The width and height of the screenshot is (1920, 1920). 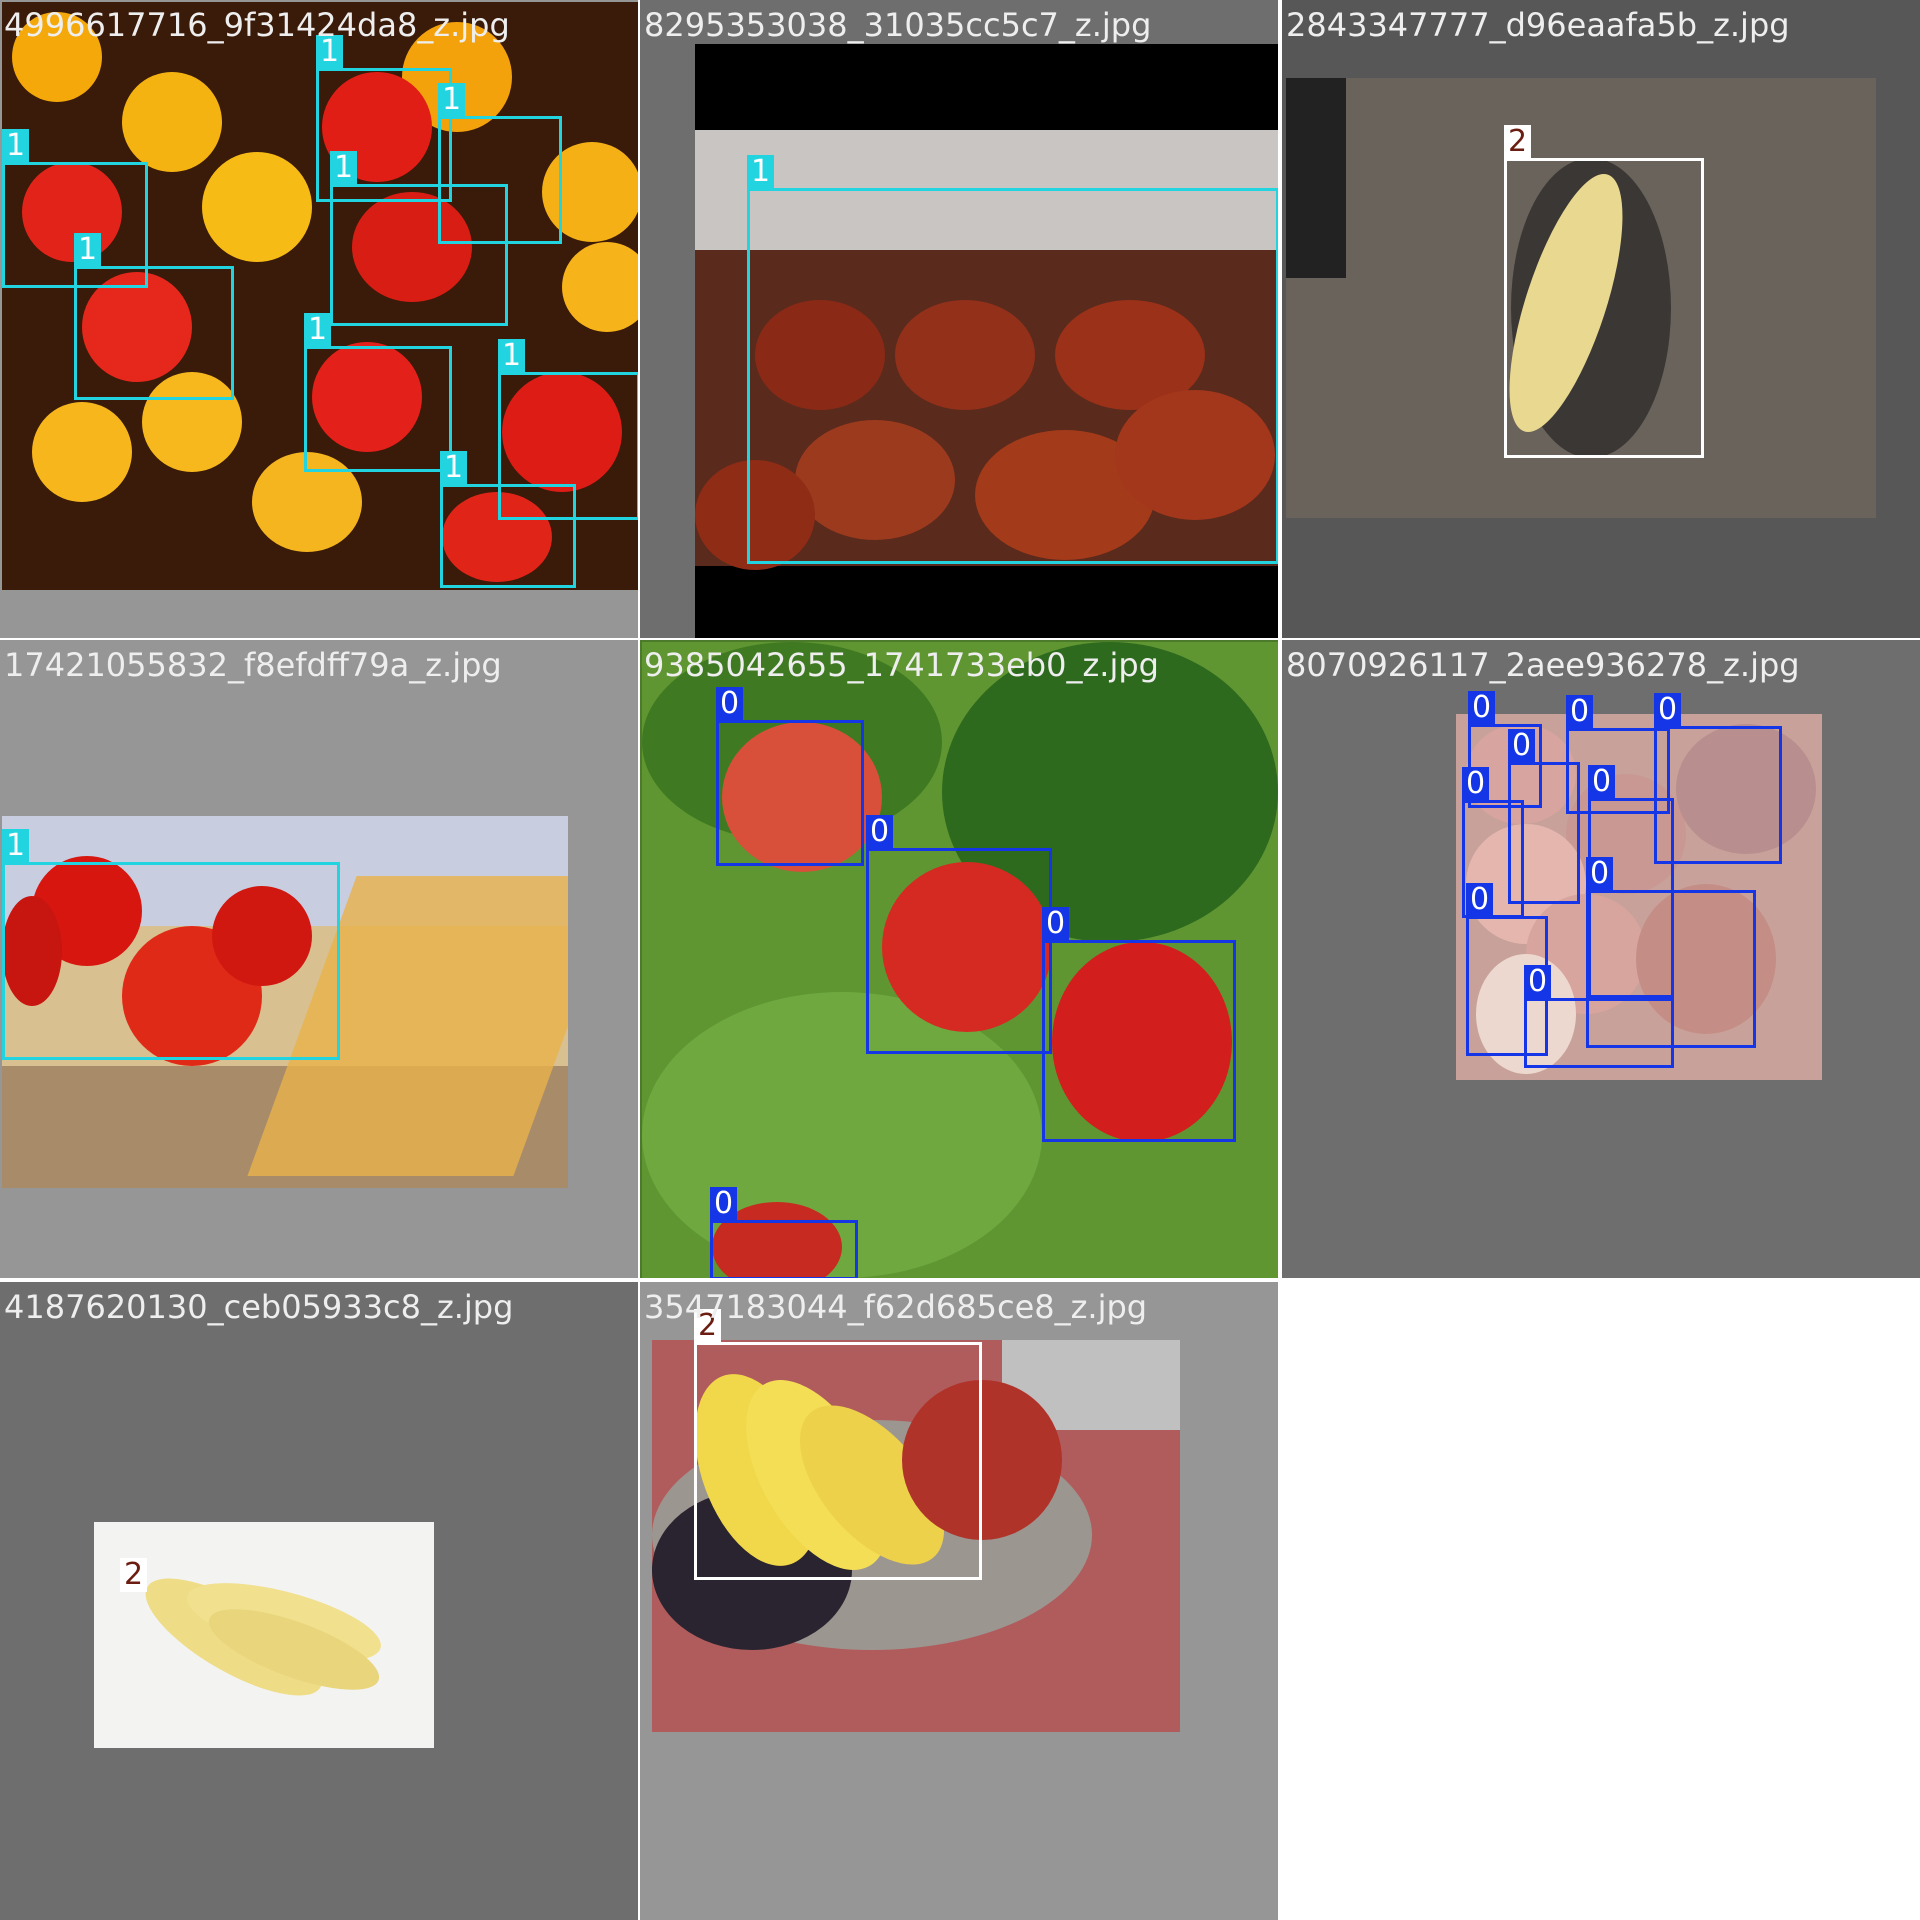 I want to click on image-filename: 17421055832_f8efdff79a_z.jpg, so click(x=253, y=665).